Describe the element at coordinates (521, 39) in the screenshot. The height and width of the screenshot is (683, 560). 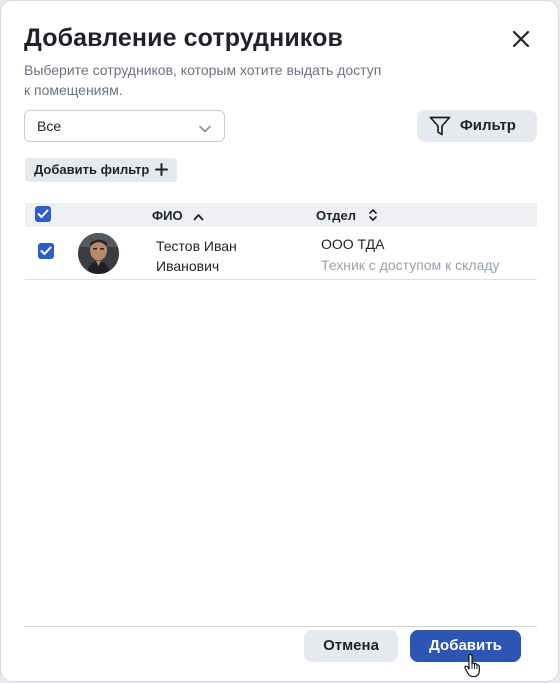
I see `close-icon` at that location.